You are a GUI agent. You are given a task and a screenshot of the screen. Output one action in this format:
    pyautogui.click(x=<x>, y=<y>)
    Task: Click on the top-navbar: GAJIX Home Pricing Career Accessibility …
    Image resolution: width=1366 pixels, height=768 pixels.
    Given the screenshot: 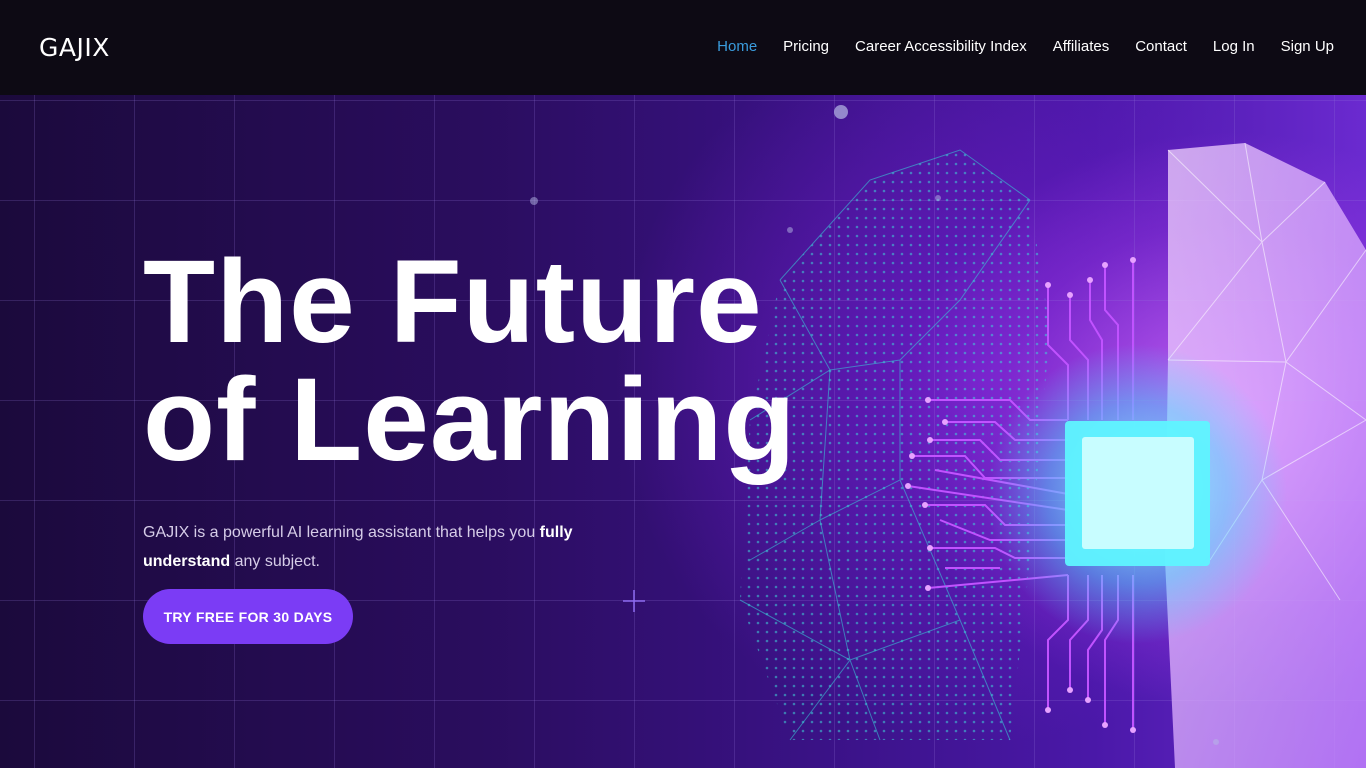 What is the action you would take?
    pyautogui.click(x=683, y=47)
    